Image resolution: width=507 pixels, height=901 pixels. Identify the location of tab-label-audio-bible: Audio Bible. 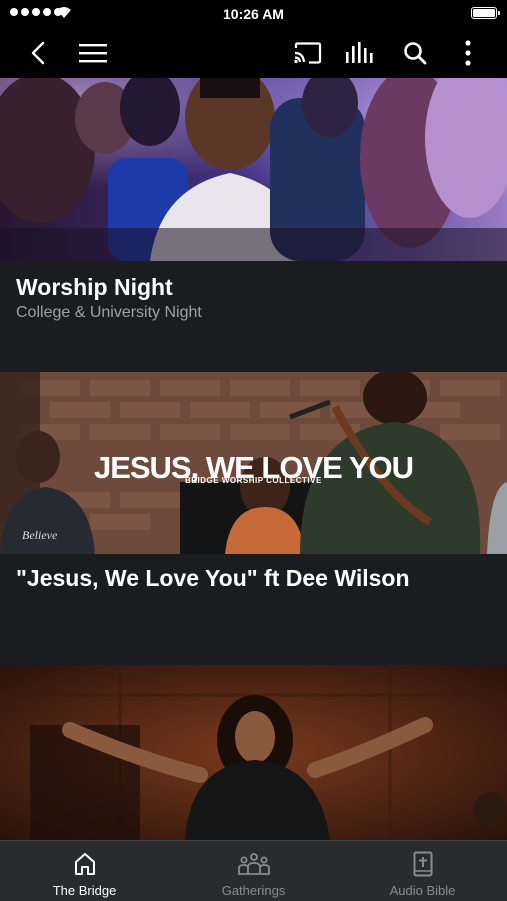
(422, 890).